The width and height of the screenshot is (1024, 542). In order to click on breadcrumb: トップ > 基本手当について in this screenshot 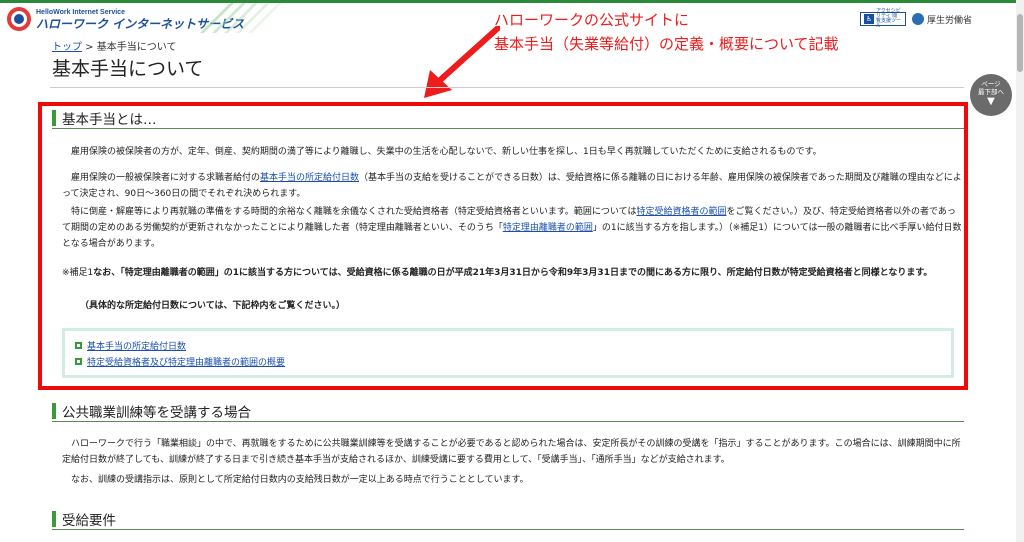, I will do `click(114, 45)`.